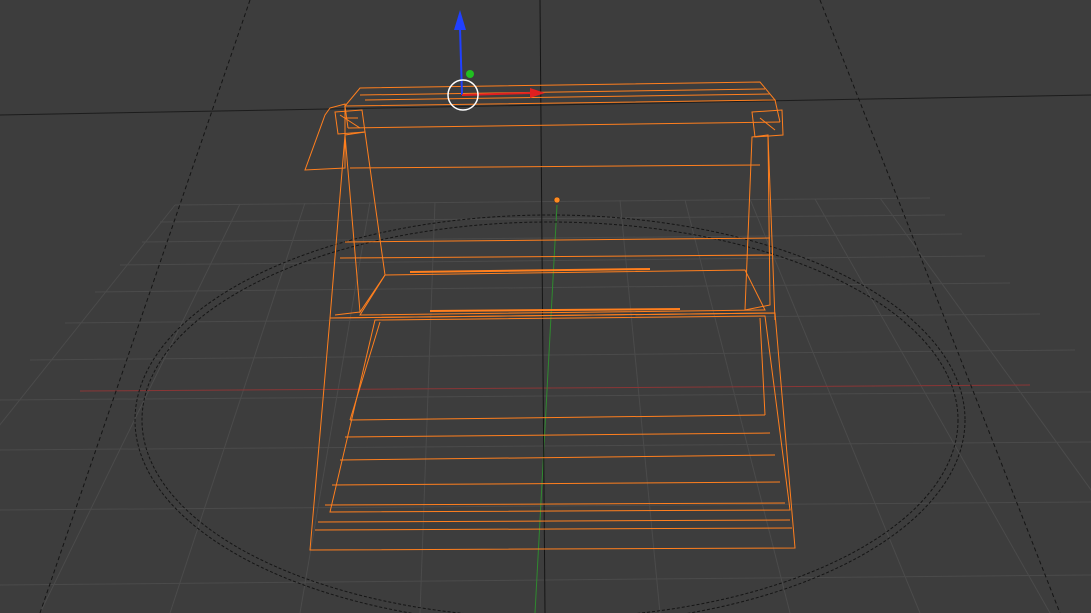  I want to click on object-origin-icon, so click(557, 200).